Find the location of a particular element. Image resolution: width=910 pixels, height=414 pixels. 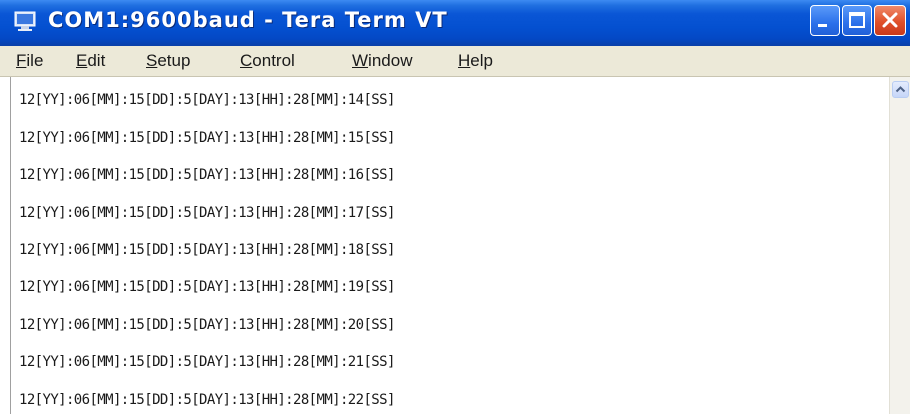

vertical-scrollbar is located at coordinates (899, 245).